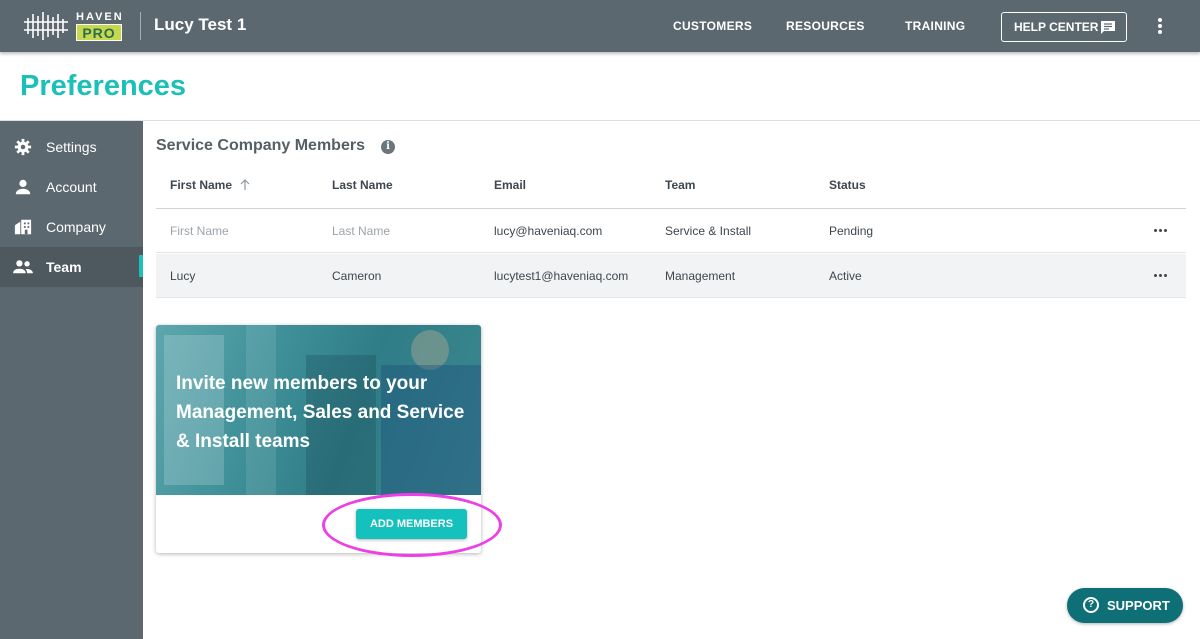 This screenshot has height=639, width=1200. What do you see at coordinates (141, 266) in the screenshot?
I see `active-indicator` at bounding box center [141, 266].